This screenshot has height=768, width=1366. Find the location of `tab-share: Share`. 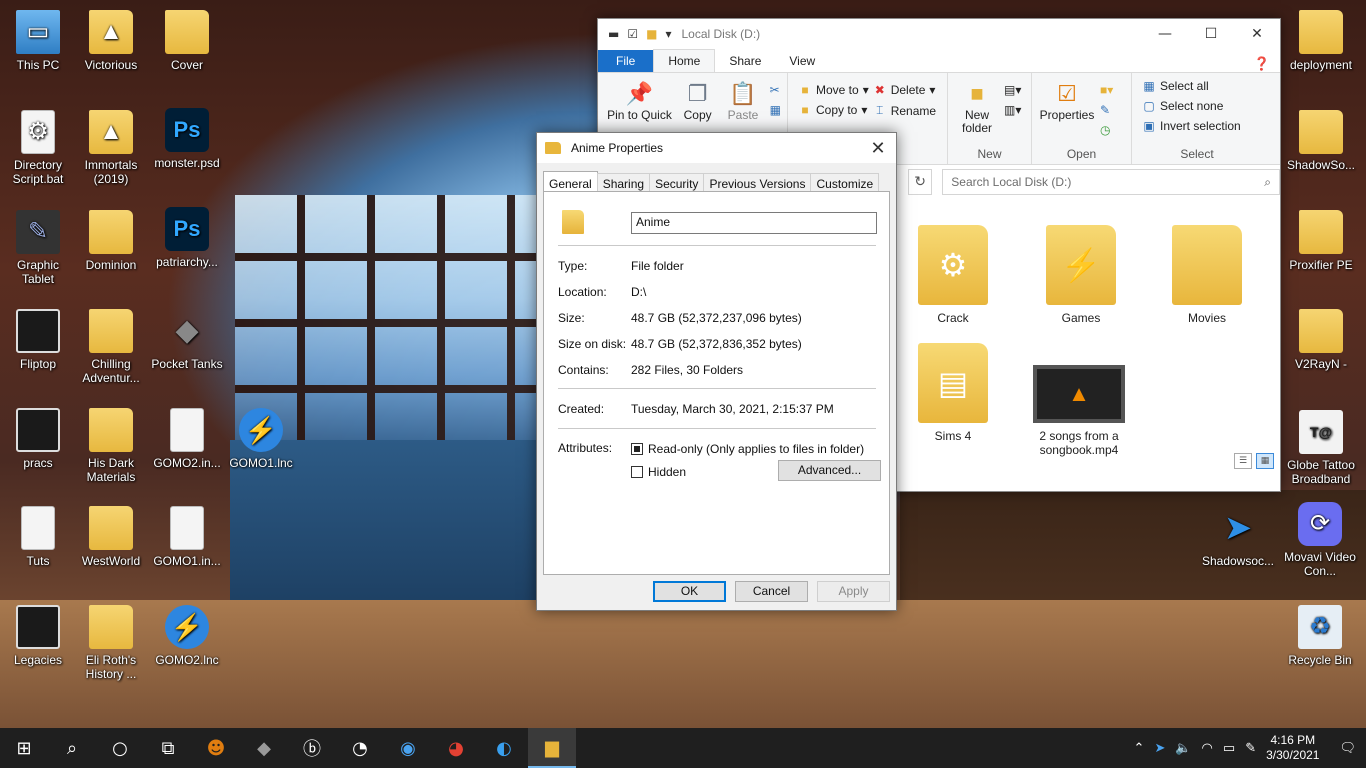

tab-share: Share is located at coordinates (745, 61).